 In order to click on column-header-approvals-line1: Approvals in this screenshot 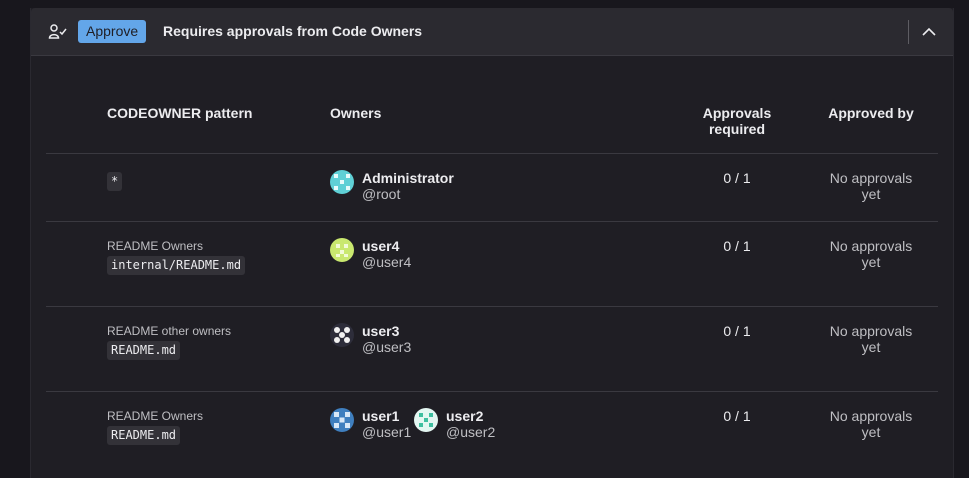, I will do `click(737, 113)`.